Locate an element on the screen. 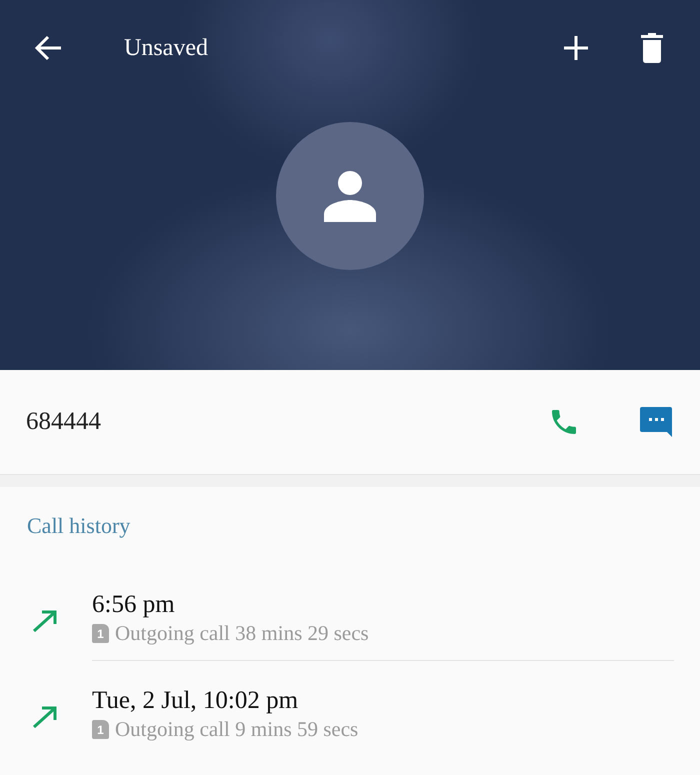 This screenshot has width=700, height=775. contact-title: Unsaved is located at coordinates (166, 48).